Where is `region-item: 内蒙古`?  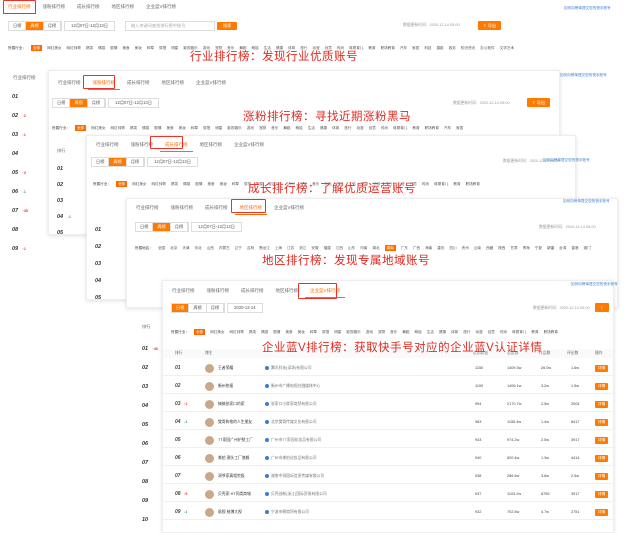 region-item: 内蒙古 is located at coordinates (224, 248).